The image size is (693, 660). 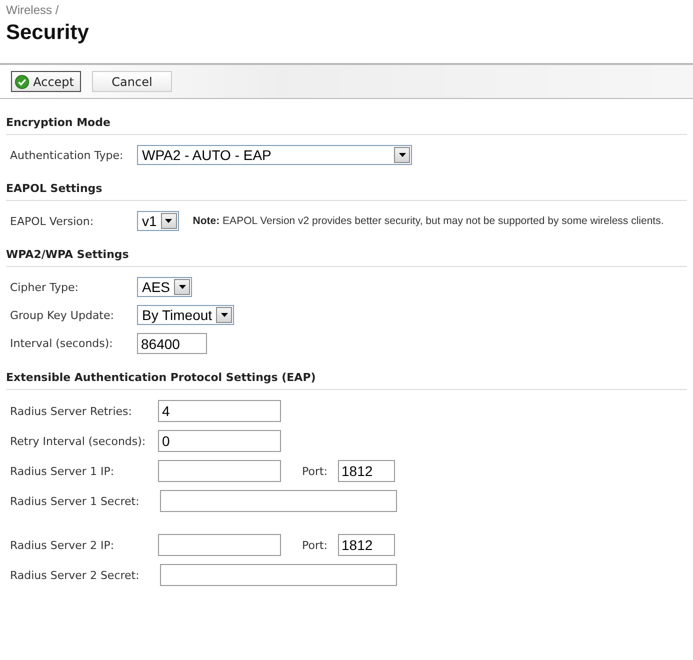 I want to click on dropdown: v1, so click(x=158, y=221).